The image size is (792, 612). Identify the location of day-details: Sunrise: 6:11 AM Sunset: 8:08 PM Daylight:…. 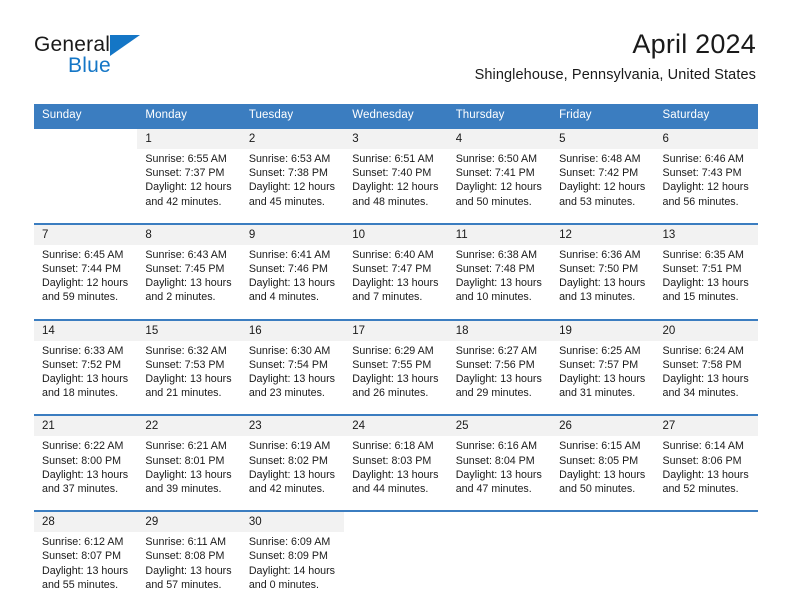
(189, 565).